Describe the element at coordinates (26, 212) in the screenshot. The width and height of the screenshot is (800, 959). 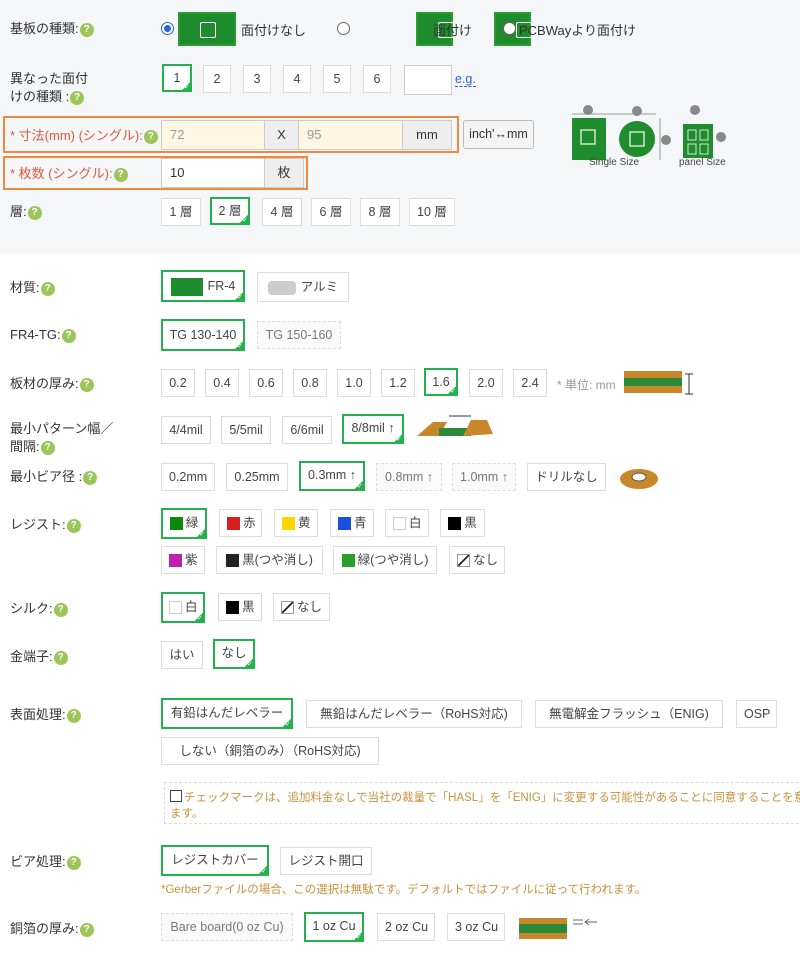
I see `layers-label: 層:?` at that location.